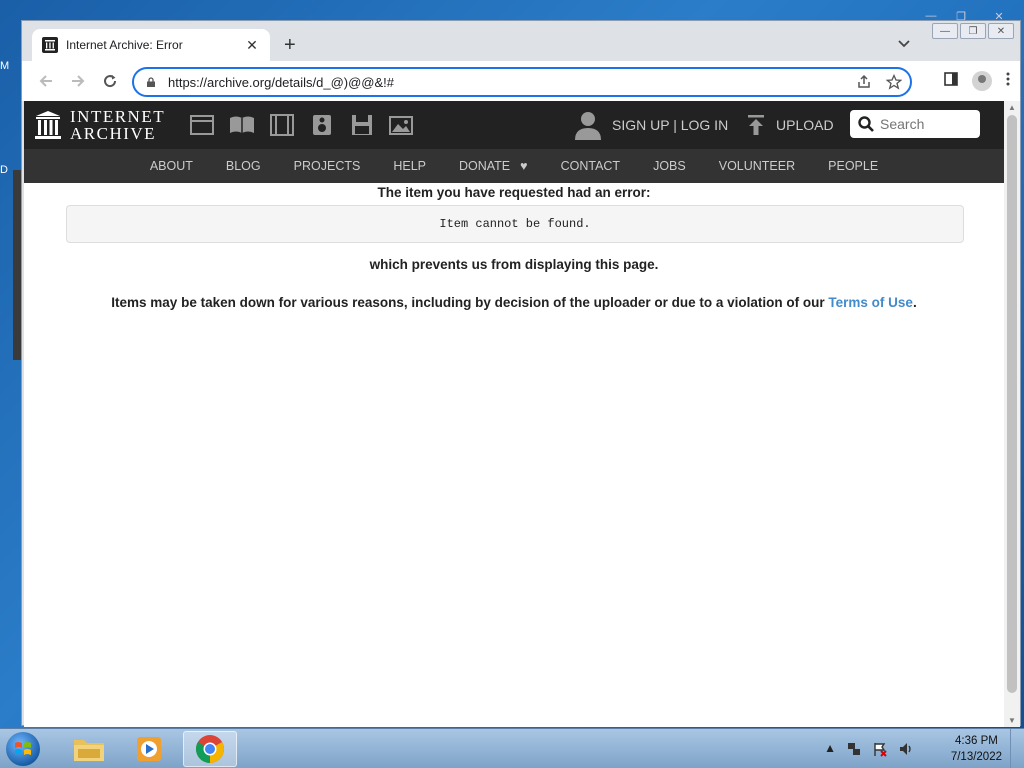 This screenshot has width=1024, height=768. I want to click on vertical-scrollbar: ▲ ▼, so click(1012, 414).